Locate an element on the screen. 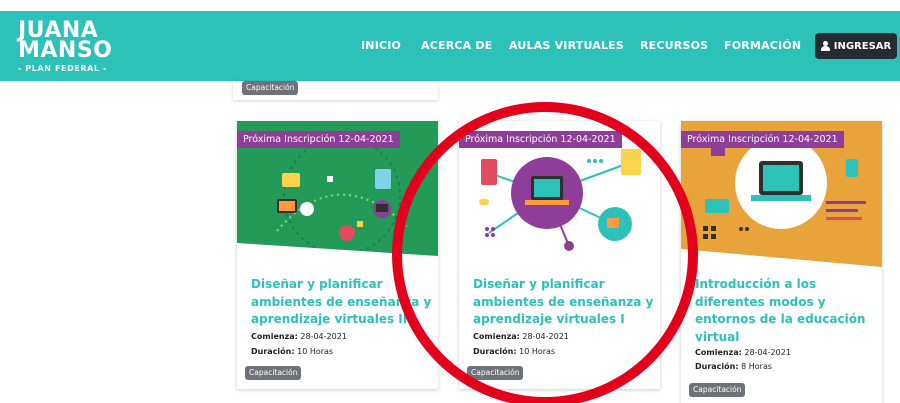  title-line: virtual is located at coordinates (717, 336).